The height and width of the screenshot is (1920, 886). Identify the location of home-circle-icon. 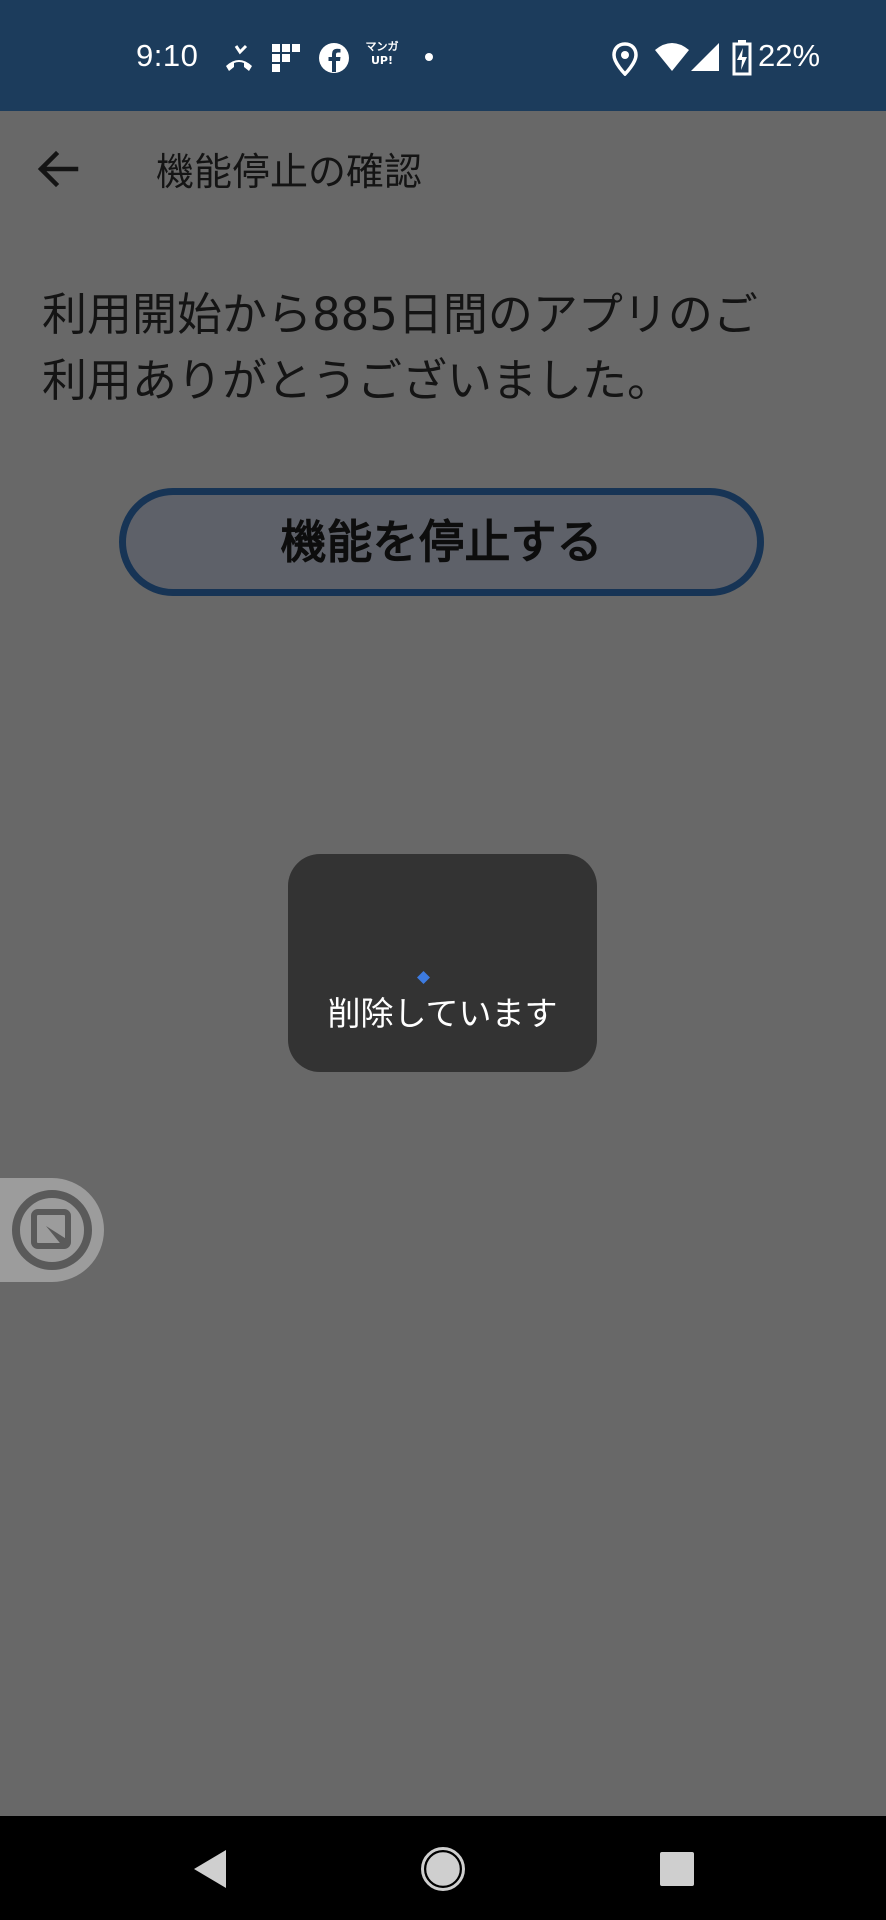
(443, 1869).